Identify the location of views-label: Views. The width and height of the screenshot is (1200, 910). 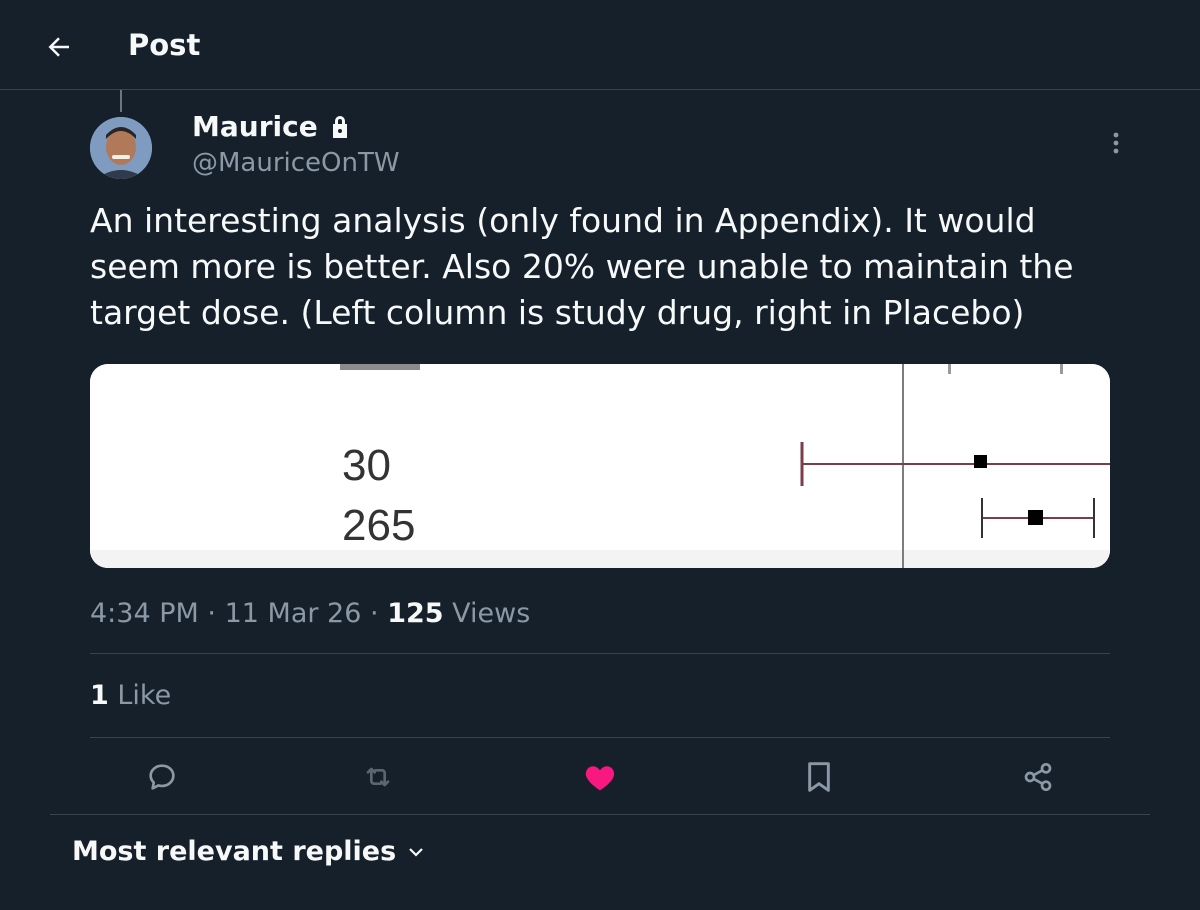
(491, 613).